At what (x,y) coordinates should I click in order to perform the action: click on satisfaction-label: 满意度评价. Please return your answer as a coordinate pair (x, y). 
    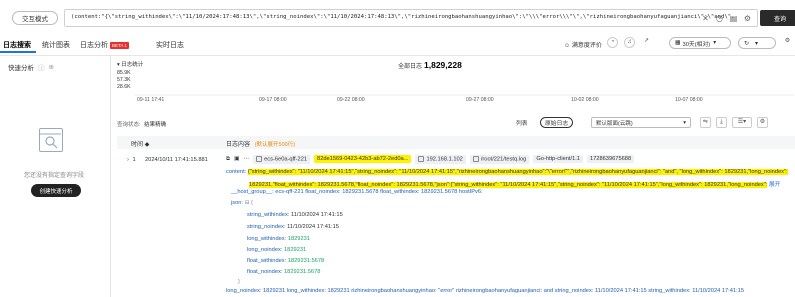
    Looking at the image, I should click on (586, 46).